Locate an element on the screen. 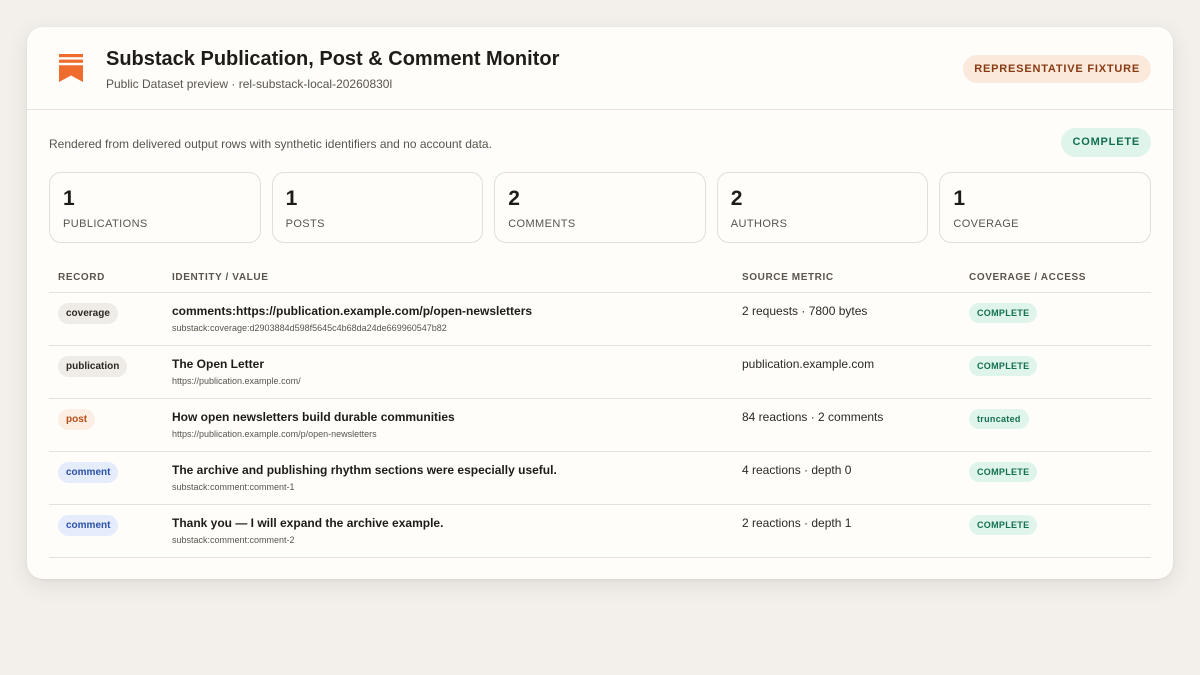 This screenshot has width=1200, height=675. stat-card-comments: 2 COMMENTS is located at coordinates (600, 207).